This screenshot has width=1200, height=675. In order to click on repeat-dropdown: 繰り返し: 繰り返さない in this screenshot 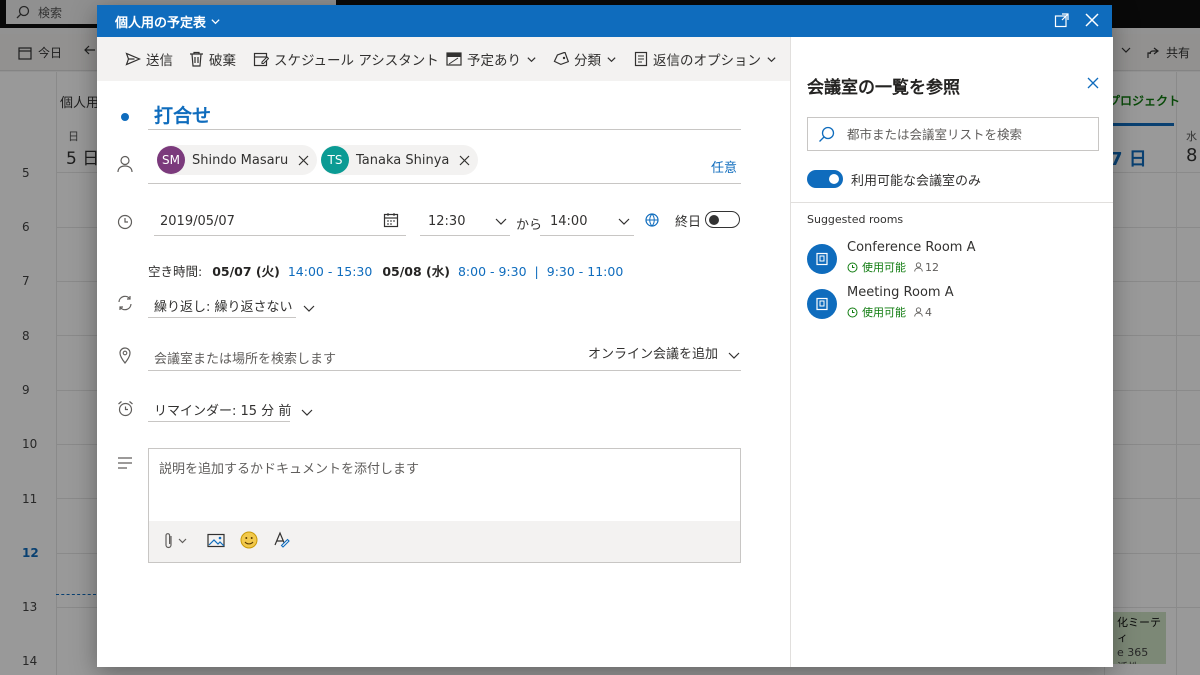, I will do `click(234, 305)`.